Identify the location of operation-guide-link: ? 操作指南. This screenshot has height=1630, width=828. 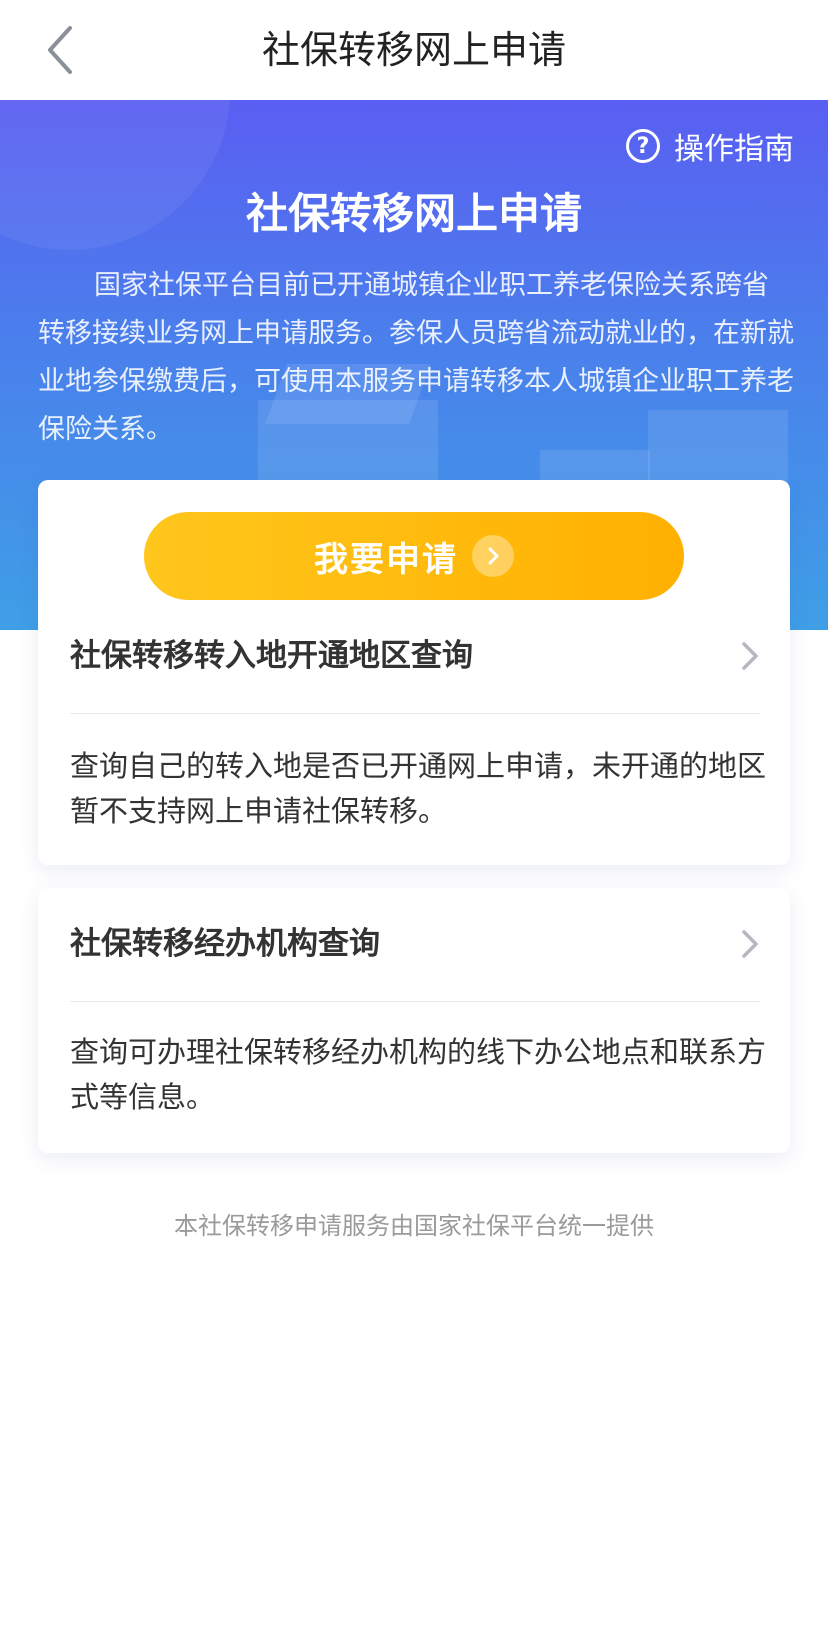
(710, 146).